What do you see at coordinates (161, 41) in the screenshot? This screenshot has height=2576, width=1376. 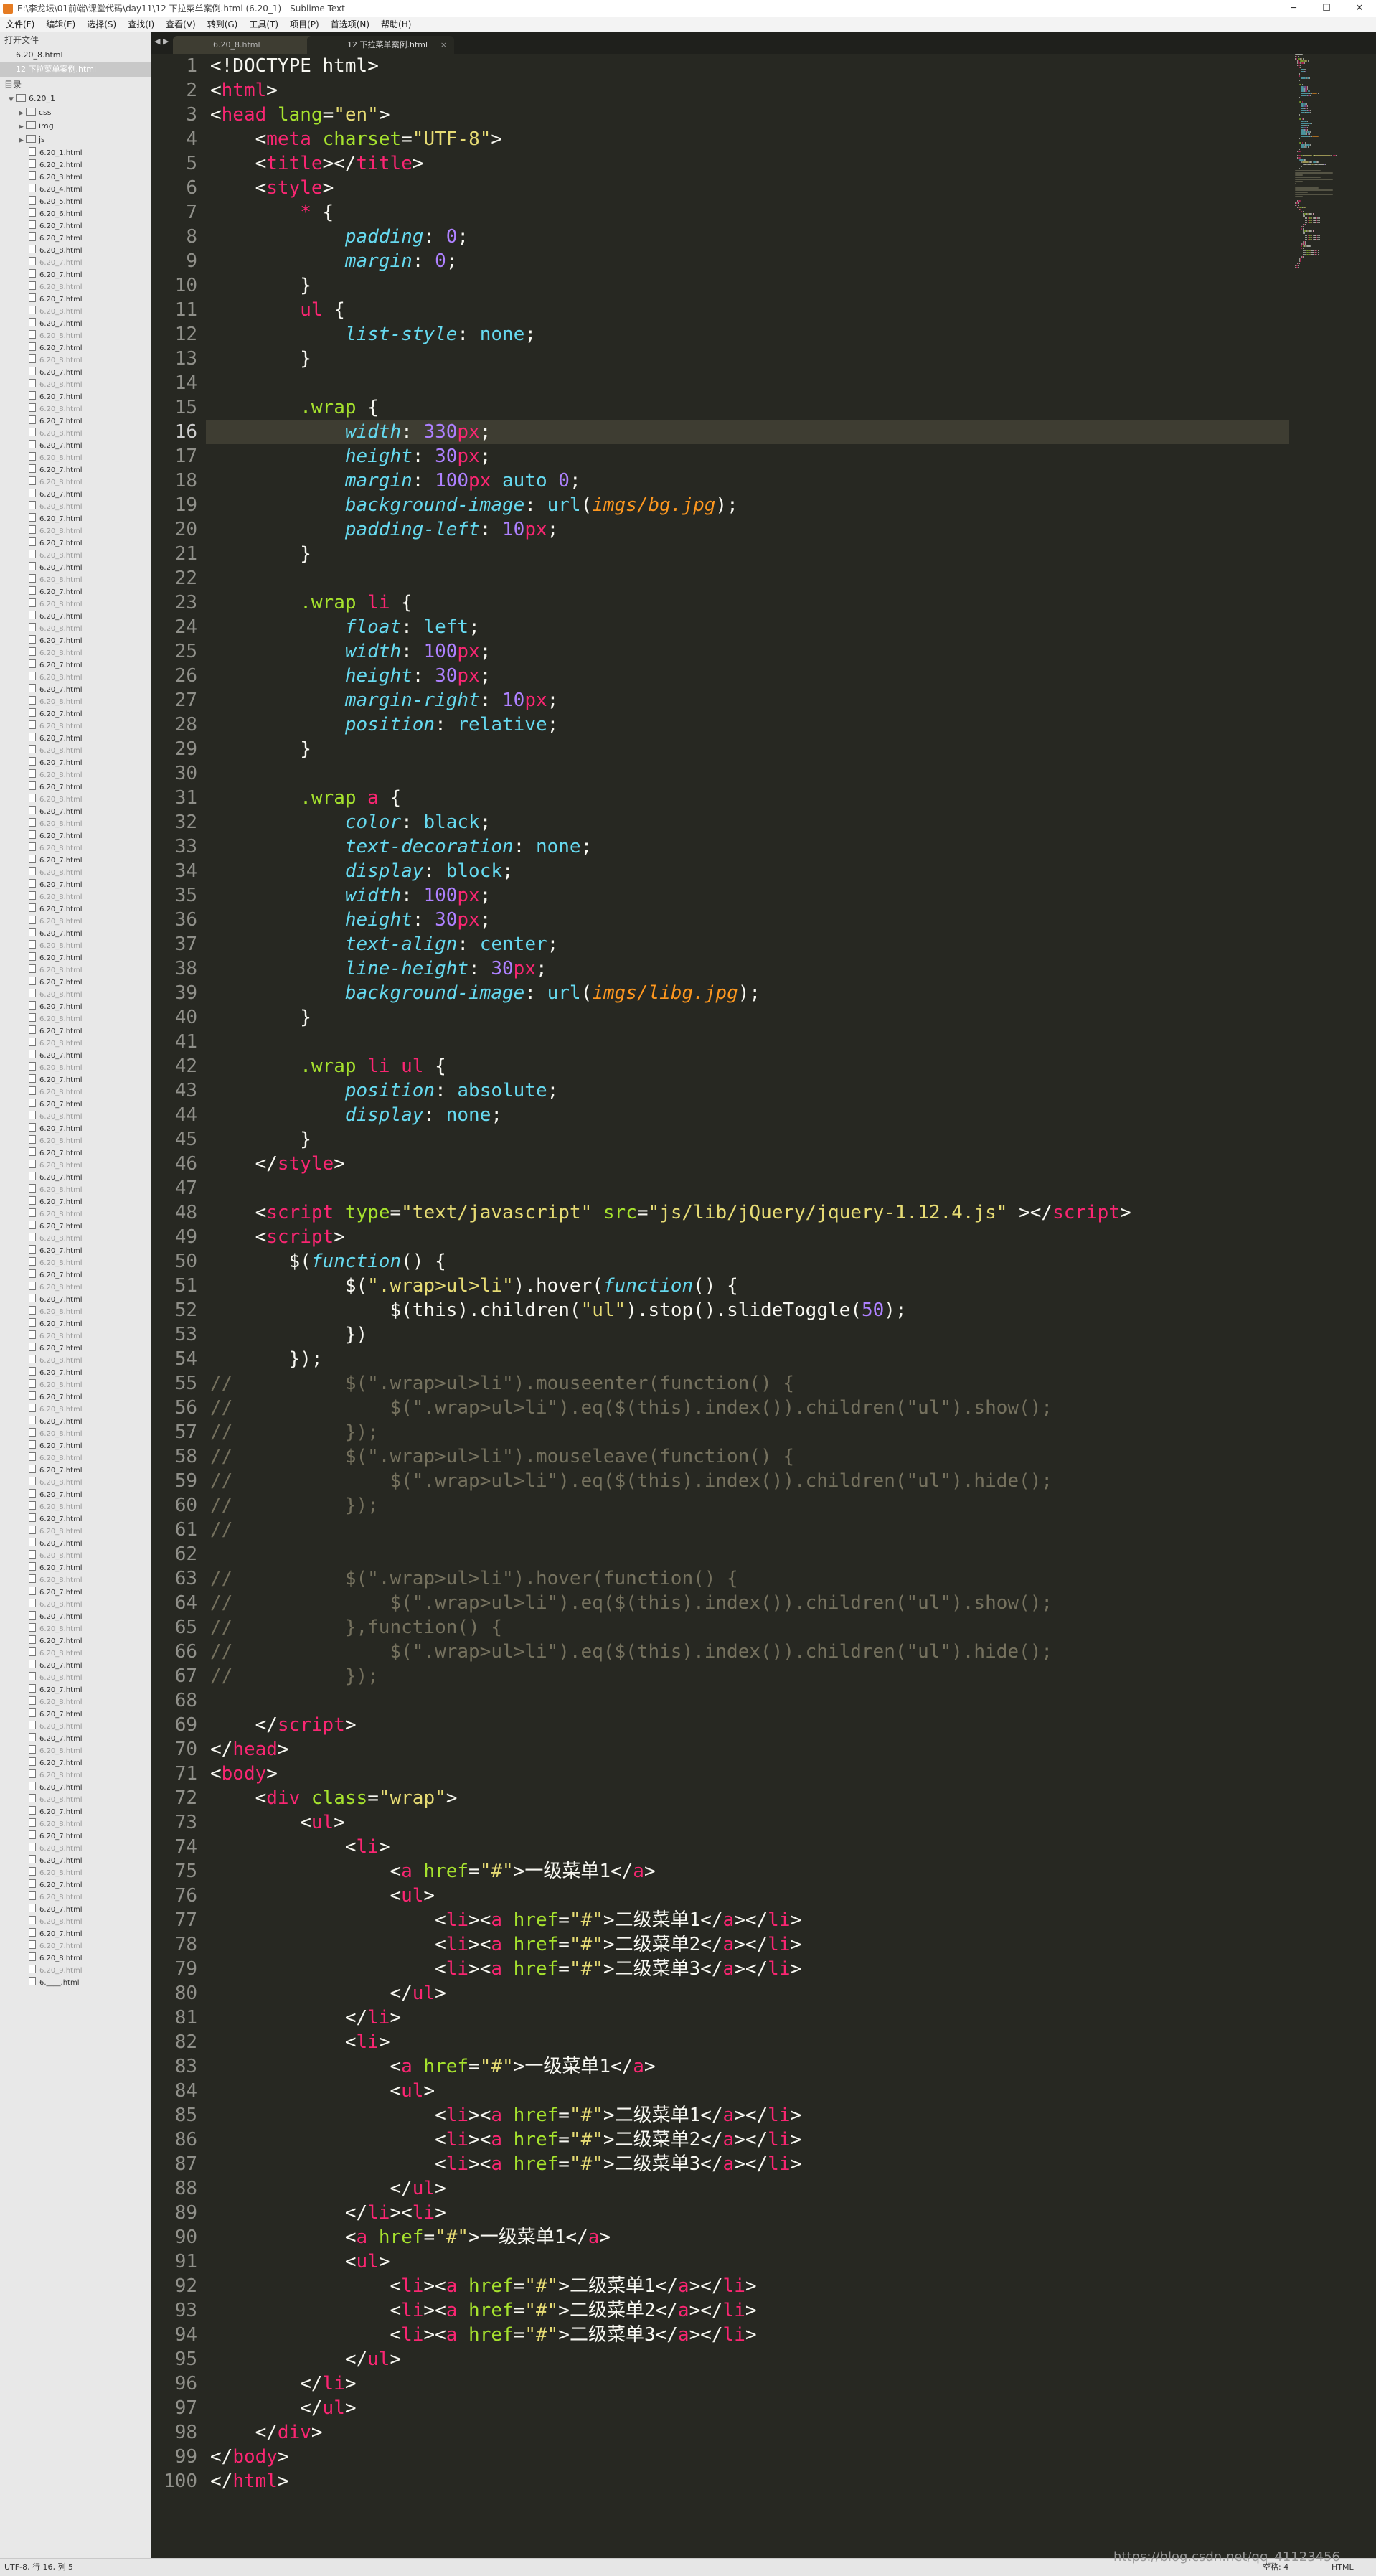 I see `tab-scroll-arrows: ◀ ▶` at bounding box center [161, 41].